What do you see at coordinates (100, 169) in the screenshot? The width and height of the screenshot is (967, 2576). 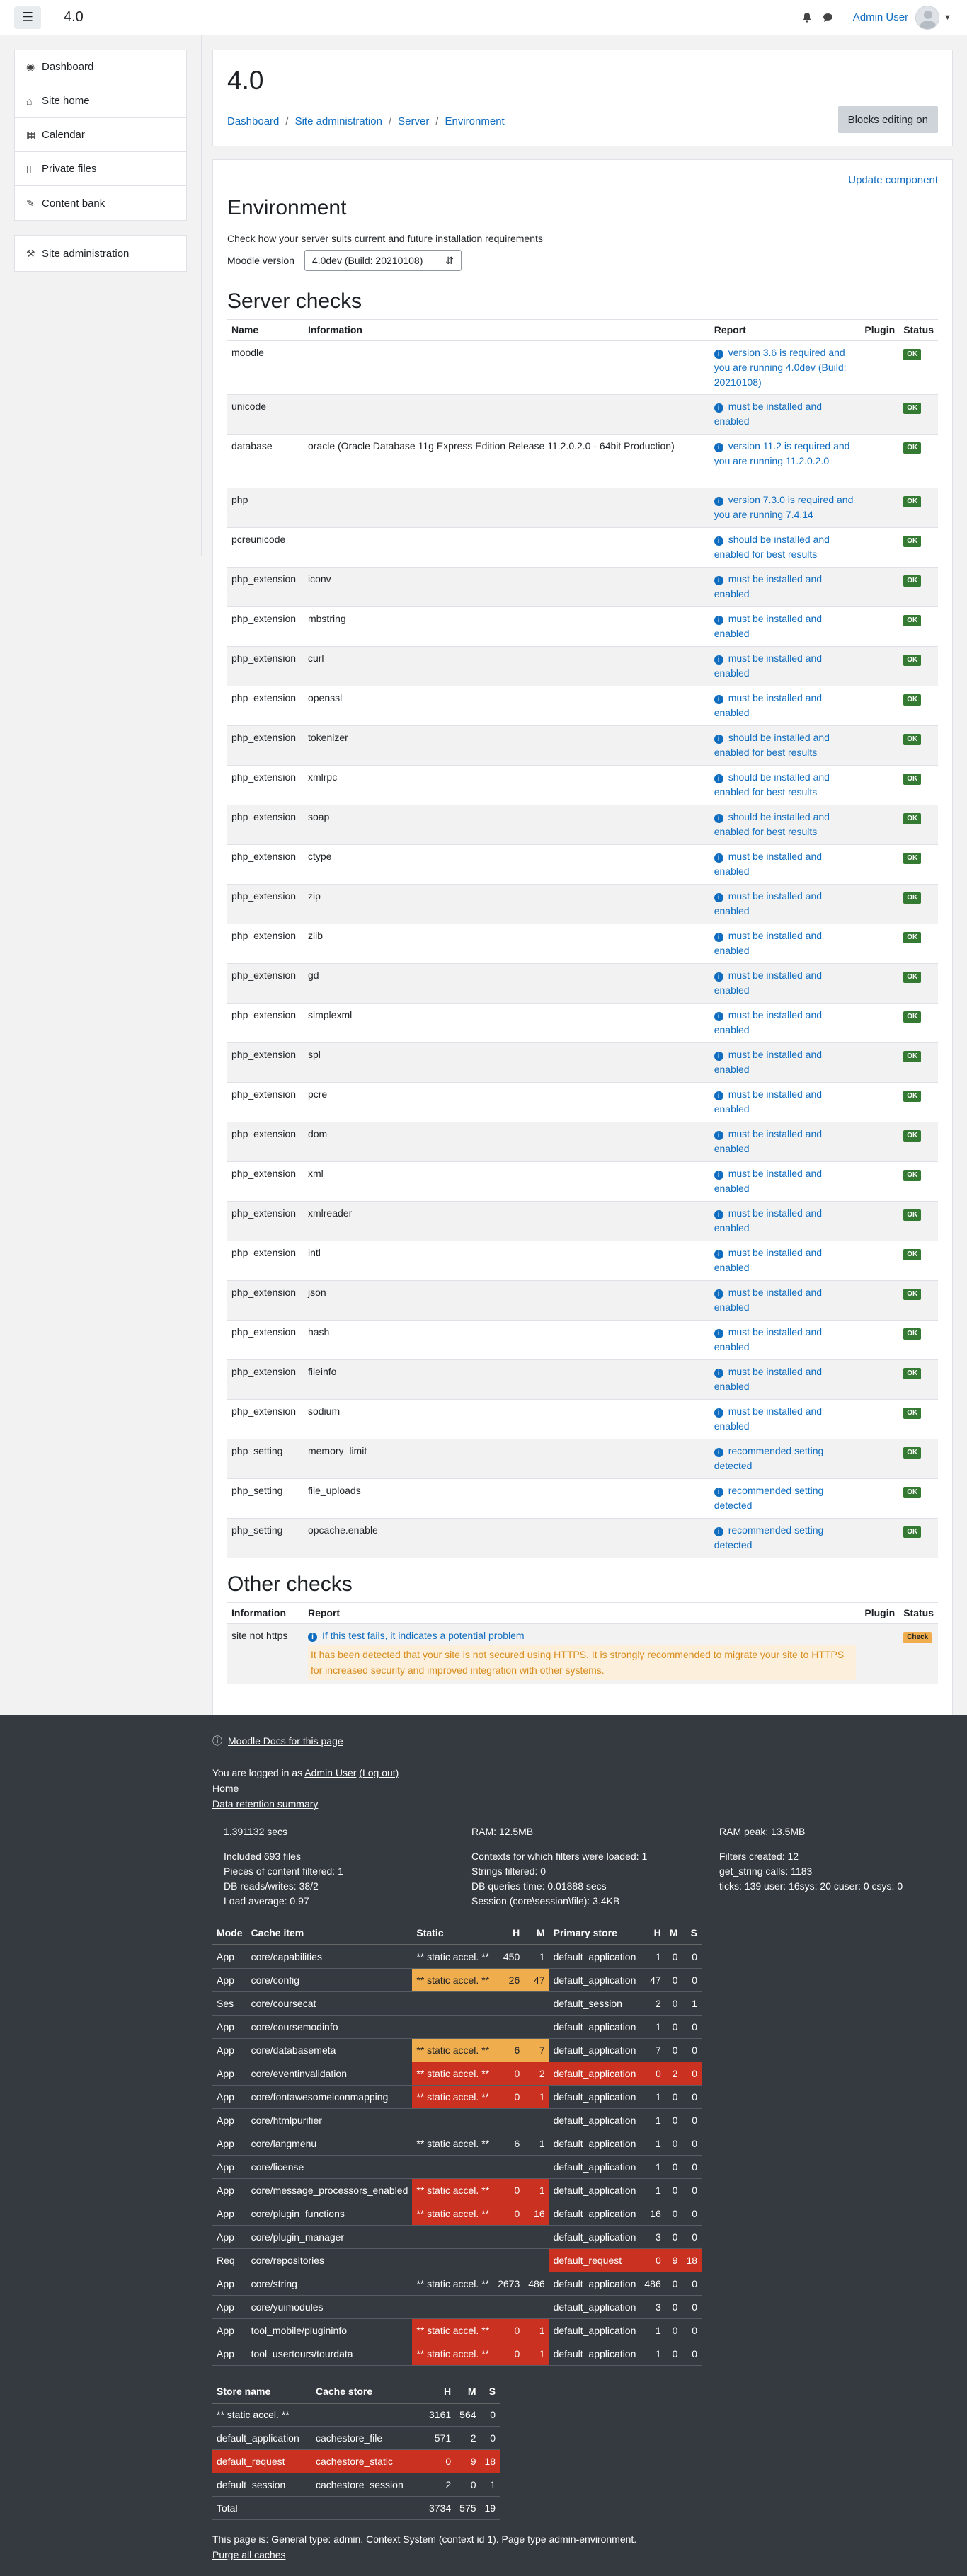 I see `drawer-item-private-files: ▯ Private files` at bounding box center [100, 169].